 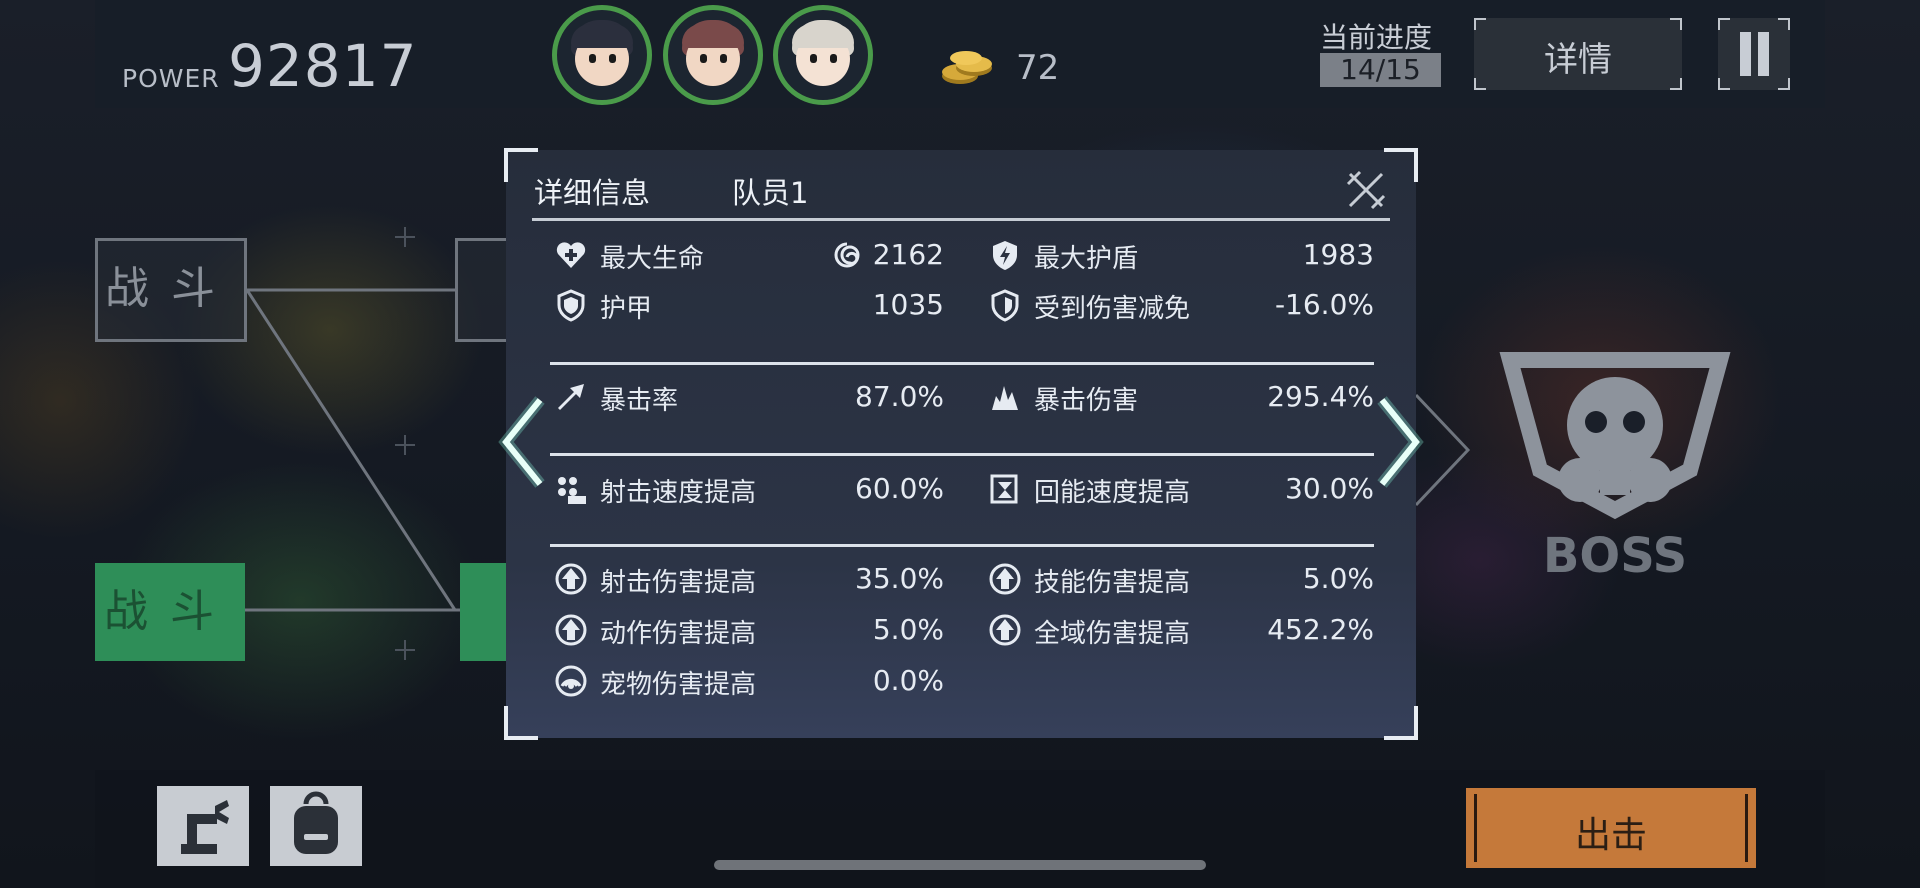 I want to click on robot-arm-icon, so click(x=205, y=827).